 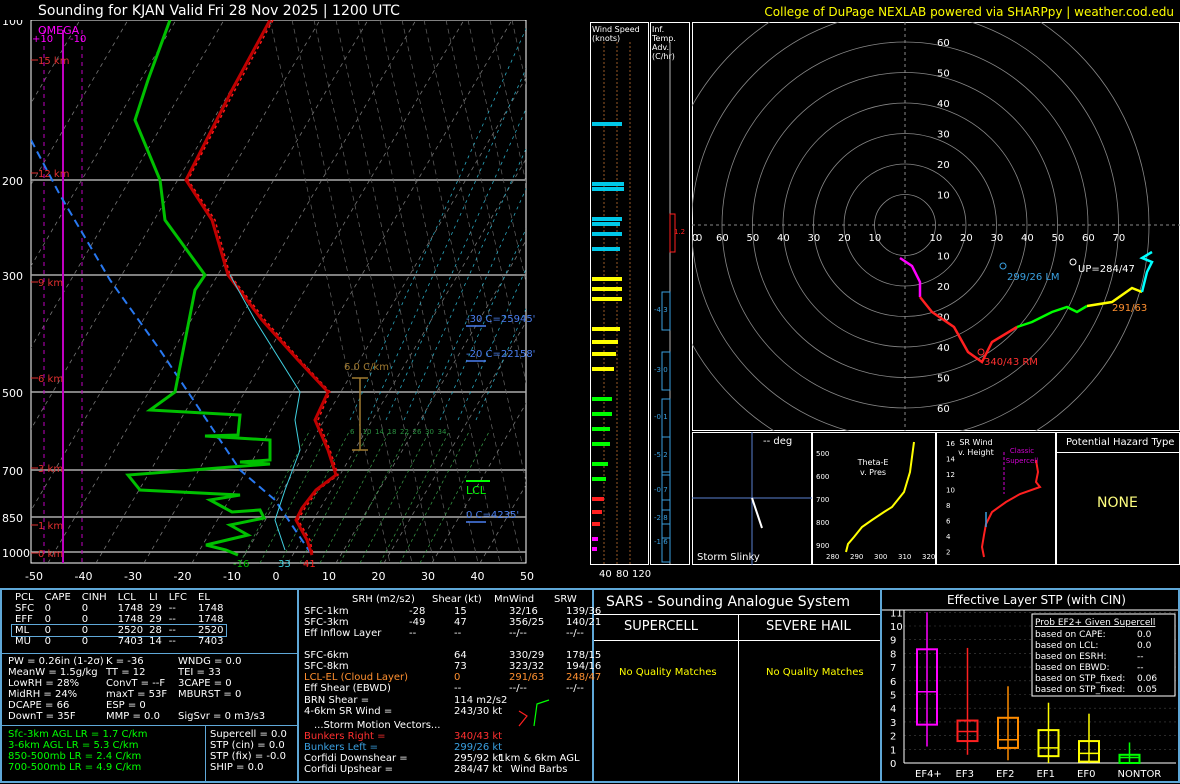 What do you see at coordinates (53, 174) in the screenshot?
I see `height-label: 12 km` at bounding box center [53, 174].